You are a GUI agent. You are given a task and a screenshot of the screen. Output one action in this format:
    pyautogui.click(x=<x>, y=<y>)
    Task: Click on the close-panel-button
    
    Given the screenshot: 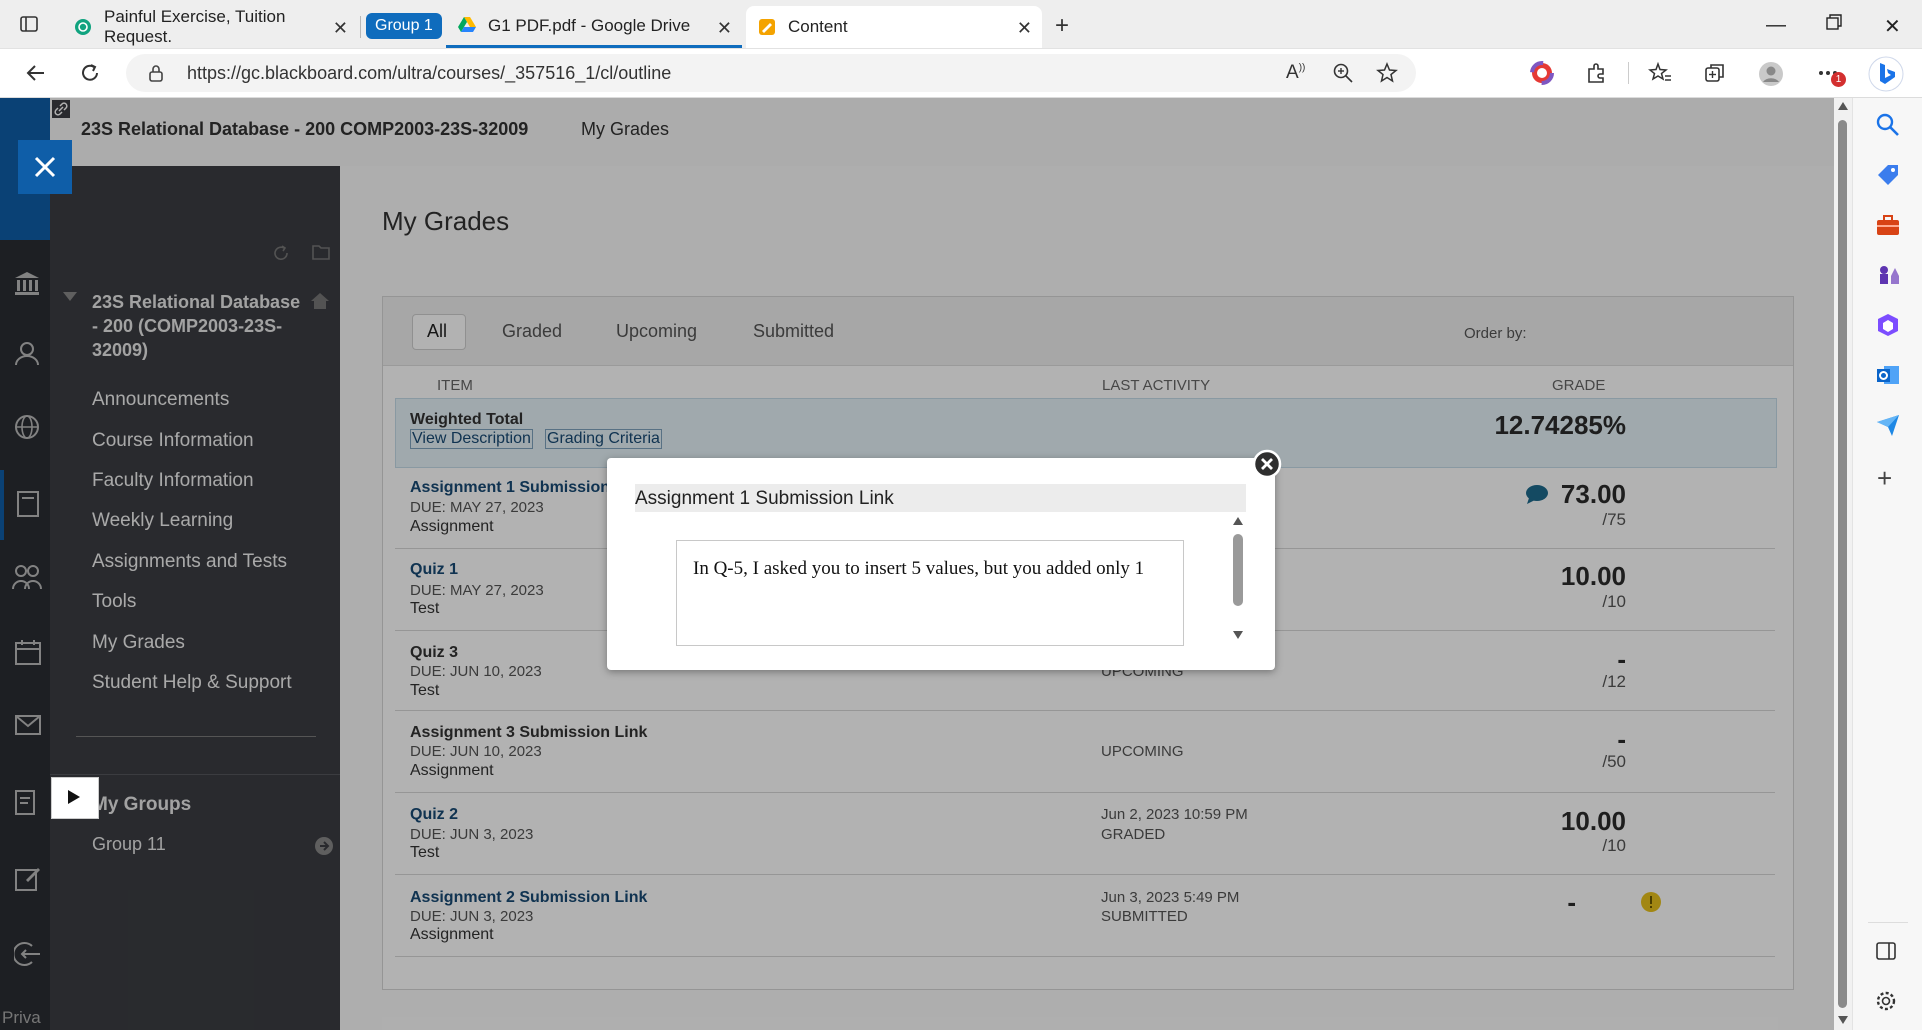 What is the action you would take?
    pyautogui.click(x=45, y=167)
    